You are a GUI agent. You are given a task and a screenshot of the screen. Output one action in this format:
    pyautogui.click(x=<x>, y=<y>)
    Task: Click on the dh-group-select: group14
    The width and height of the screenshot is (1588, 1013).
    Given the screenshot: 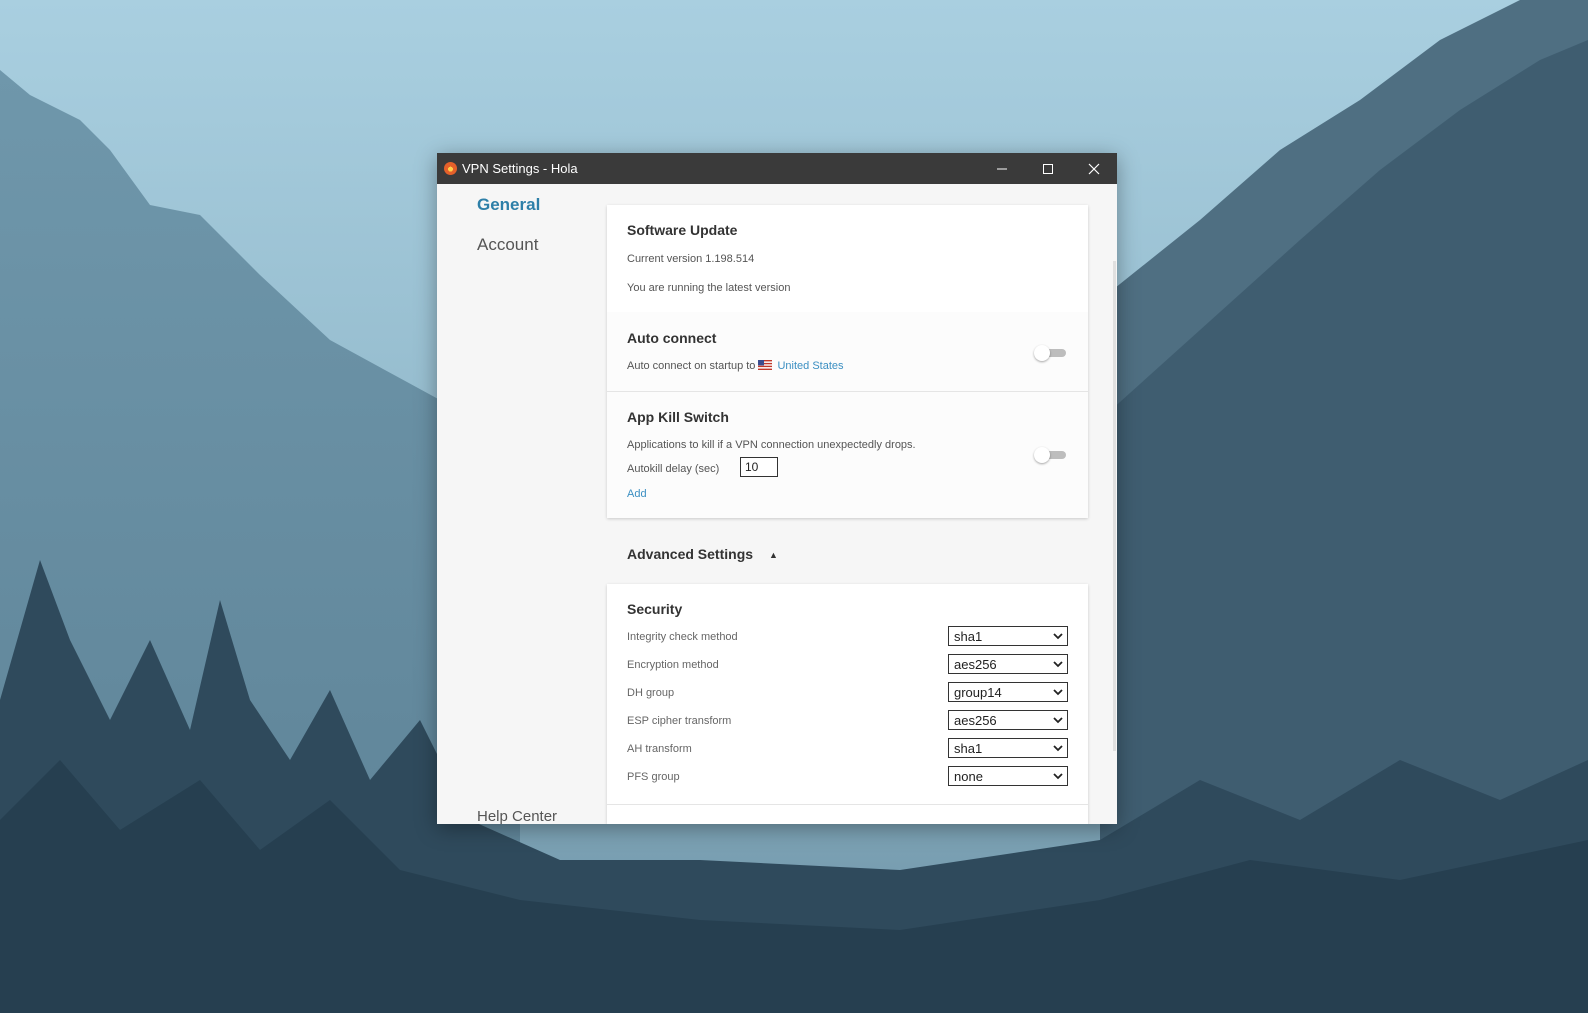 What is the action you would take?
    pyautogui.click(x=1008, y=692)
    